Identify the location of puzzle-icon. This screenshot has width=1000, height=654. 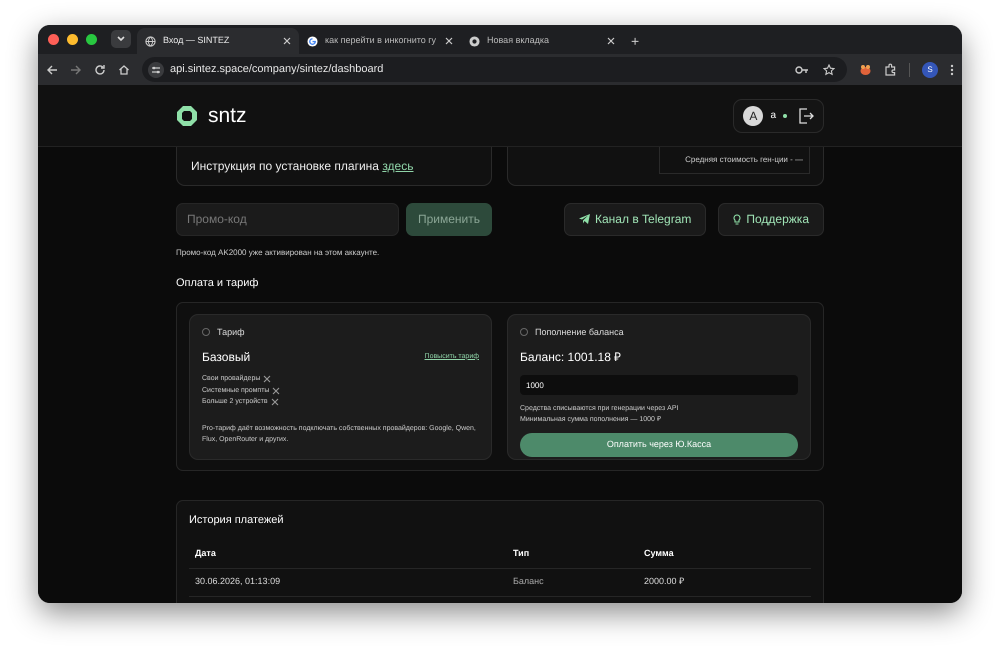
(890, 69).